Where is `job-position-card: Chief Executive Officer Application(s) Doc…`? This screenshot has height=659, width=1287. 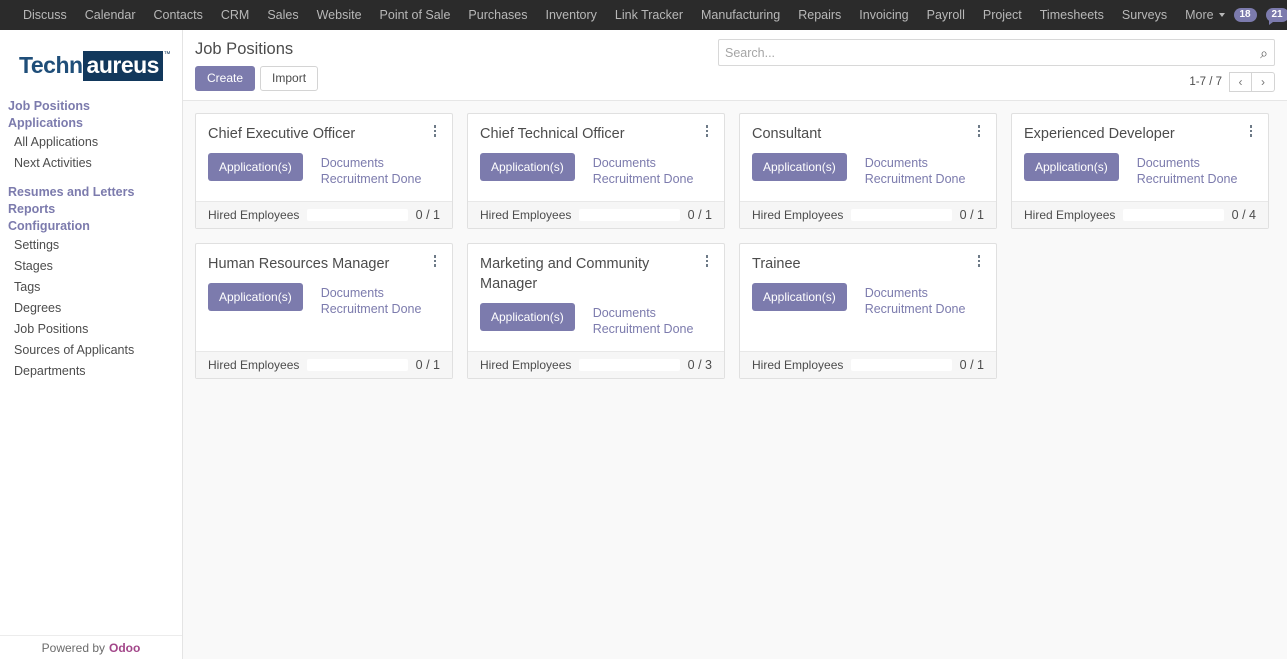 job-position-card: Chief Executive Officer Application(s) Doc… is located at coordinates (324, 171).